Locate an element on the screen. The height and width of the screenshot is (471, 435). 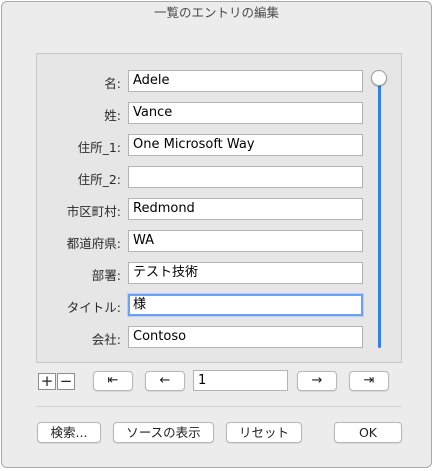
field-row-state: 都道府県: WA is located at coordinates (219, 241).